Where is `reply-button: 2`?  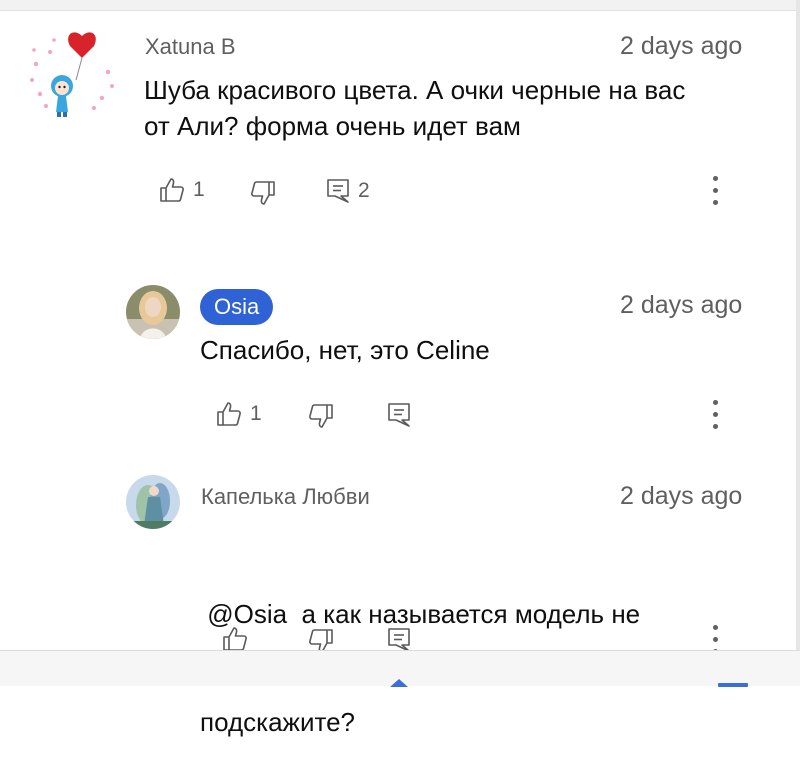 reply-button: 2 is located at coordinates (348, 191).